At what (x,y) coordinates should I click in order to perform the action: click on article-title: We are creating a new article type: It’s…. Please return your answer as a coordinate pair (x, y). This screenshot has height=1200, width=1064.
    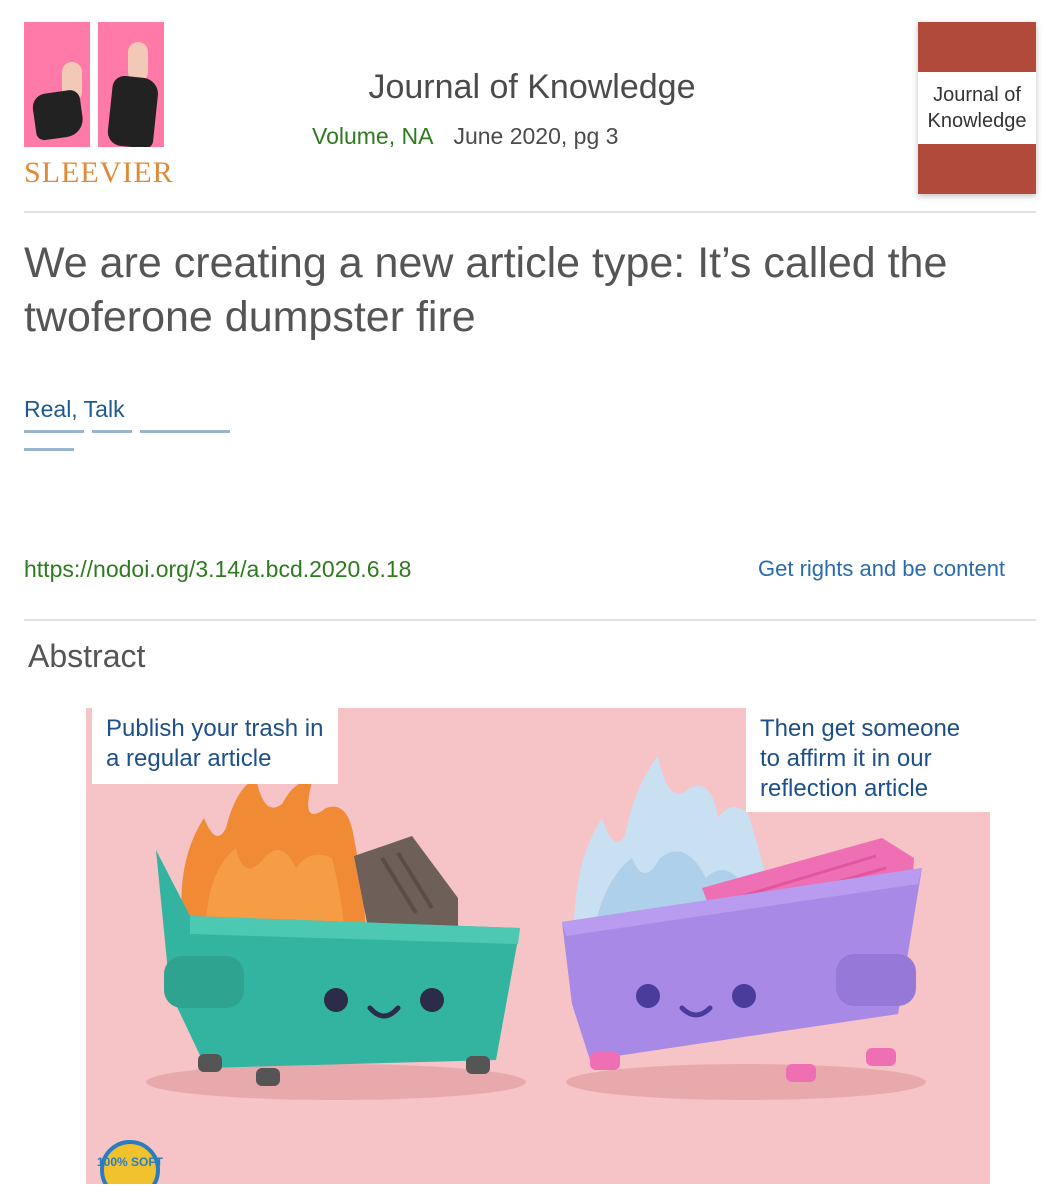
    Looking at the image, I should click on (486, 290).